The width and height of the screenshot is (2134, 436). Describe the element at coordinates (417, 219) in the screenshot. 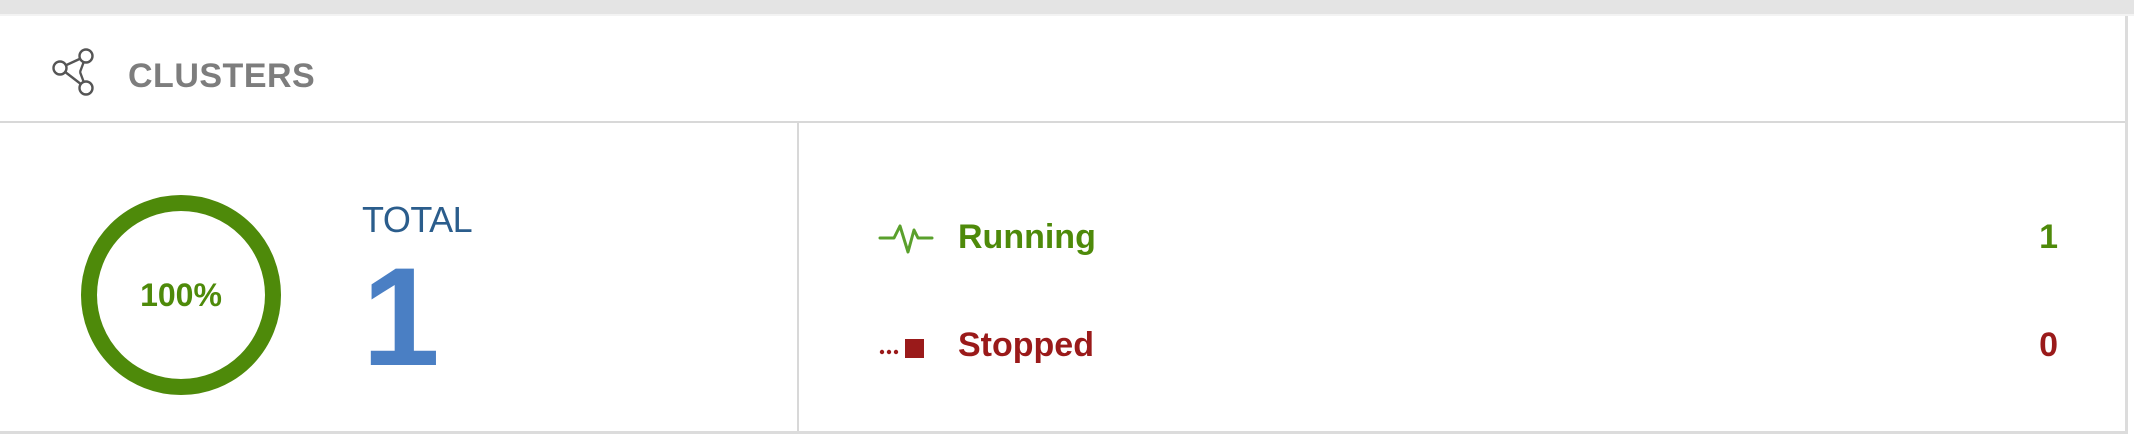

I see `total-label: TOTAL` at that location.